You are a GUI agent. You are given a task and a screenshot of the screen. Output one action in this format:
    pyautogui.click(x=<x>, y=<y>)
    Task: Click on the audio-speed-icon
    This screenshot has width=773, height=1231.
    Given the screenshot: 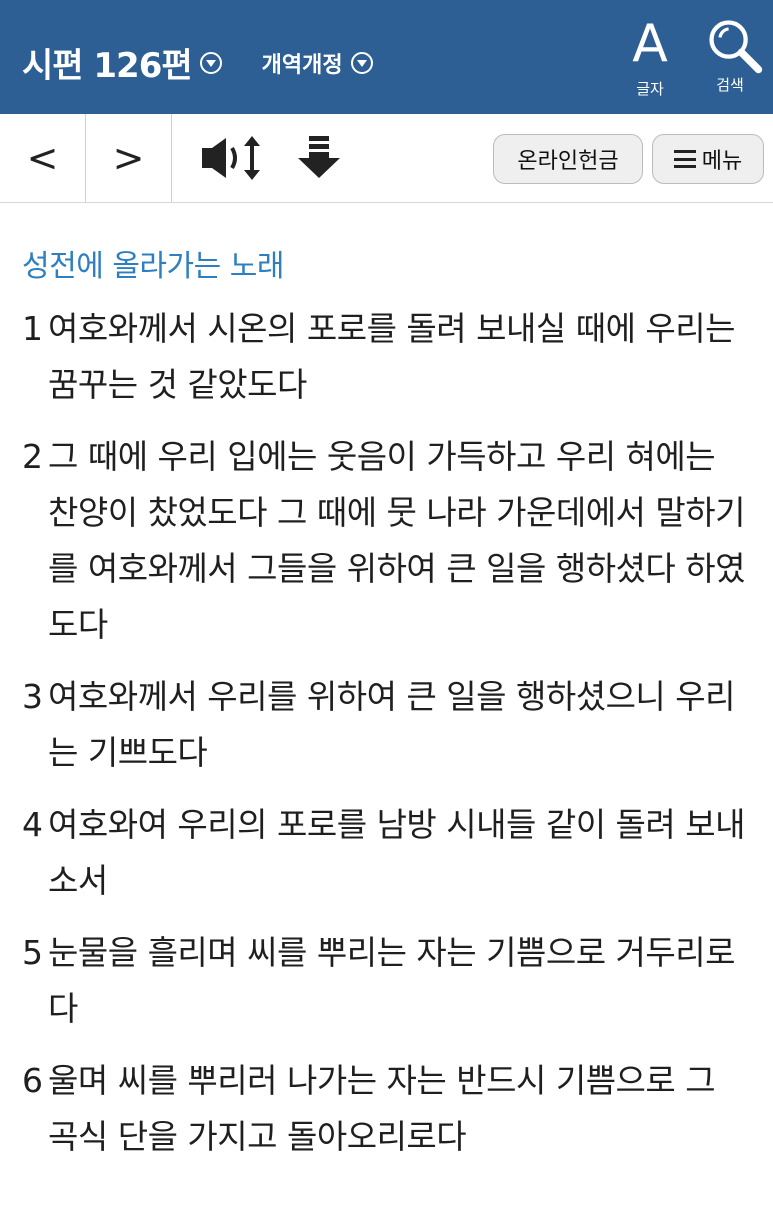 What is the action you would take?
    pyautogui.click(x=233, y=158)
    